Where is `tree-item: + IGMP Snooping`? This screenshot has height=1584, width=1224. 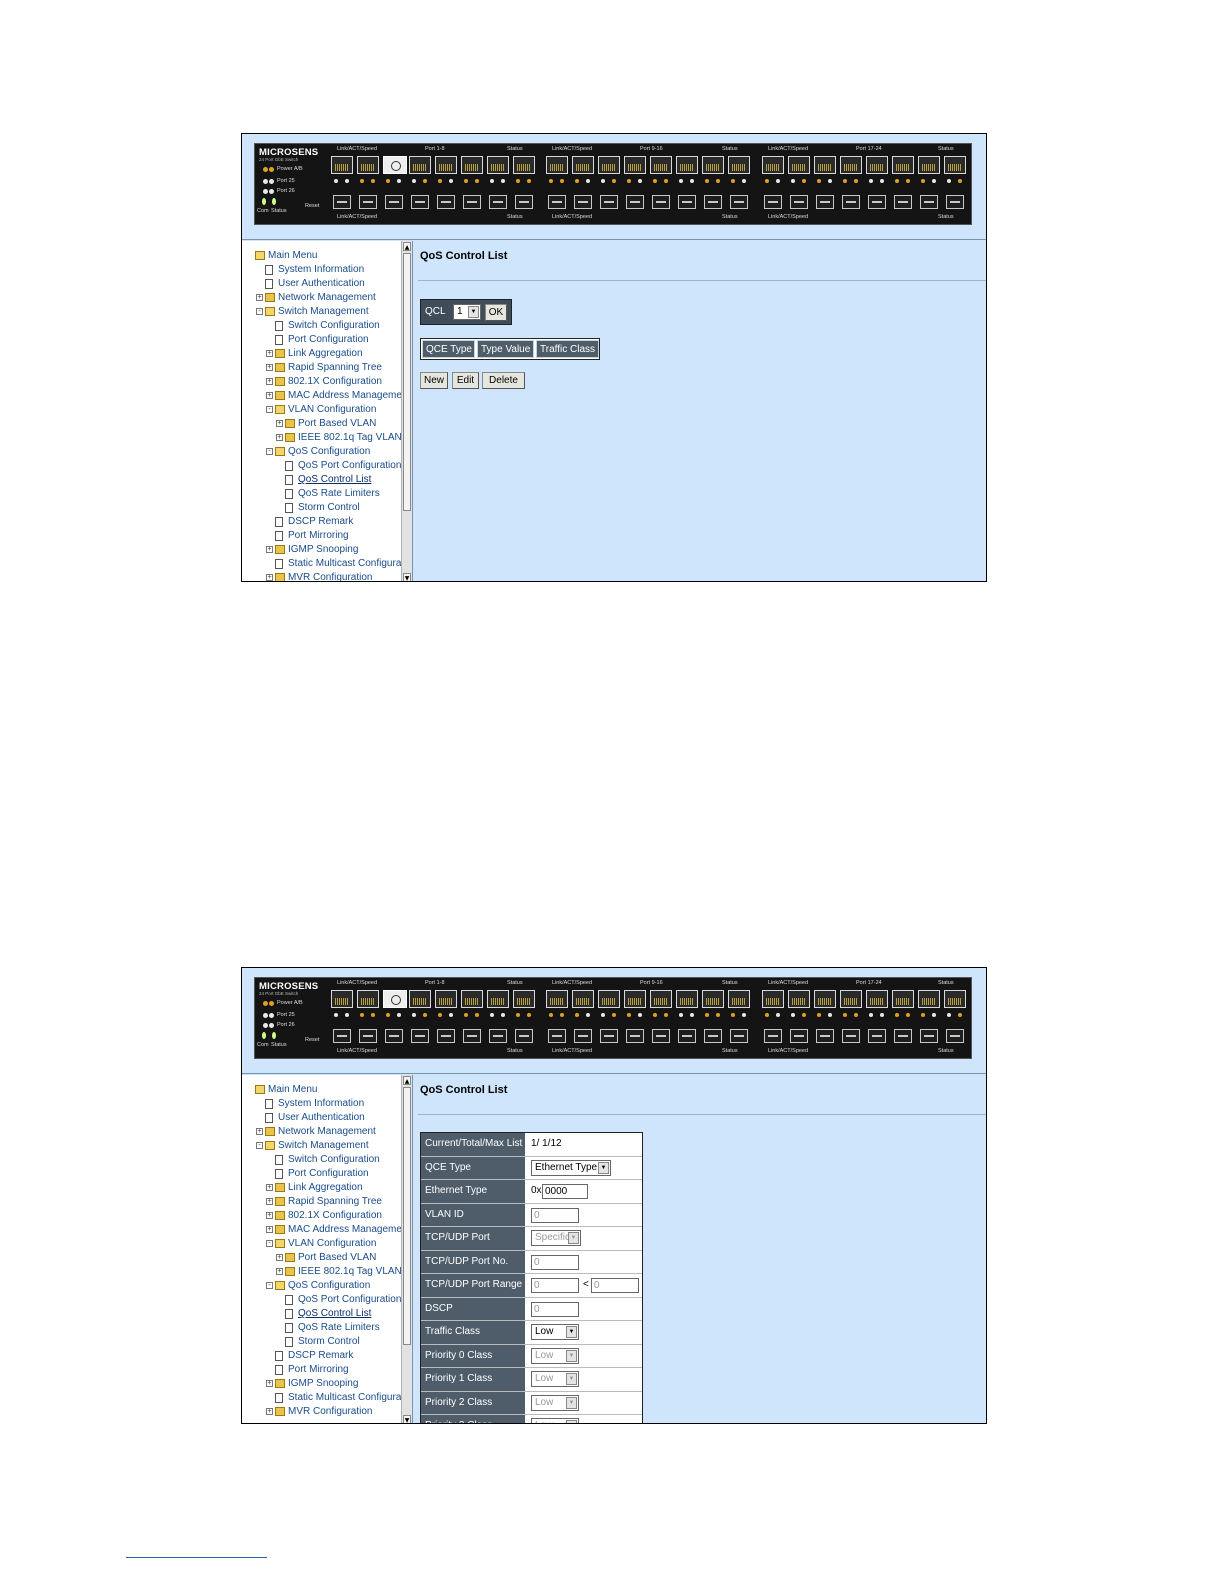 tree-item: + IGMP Snooping is located at coordinates (322, 550).